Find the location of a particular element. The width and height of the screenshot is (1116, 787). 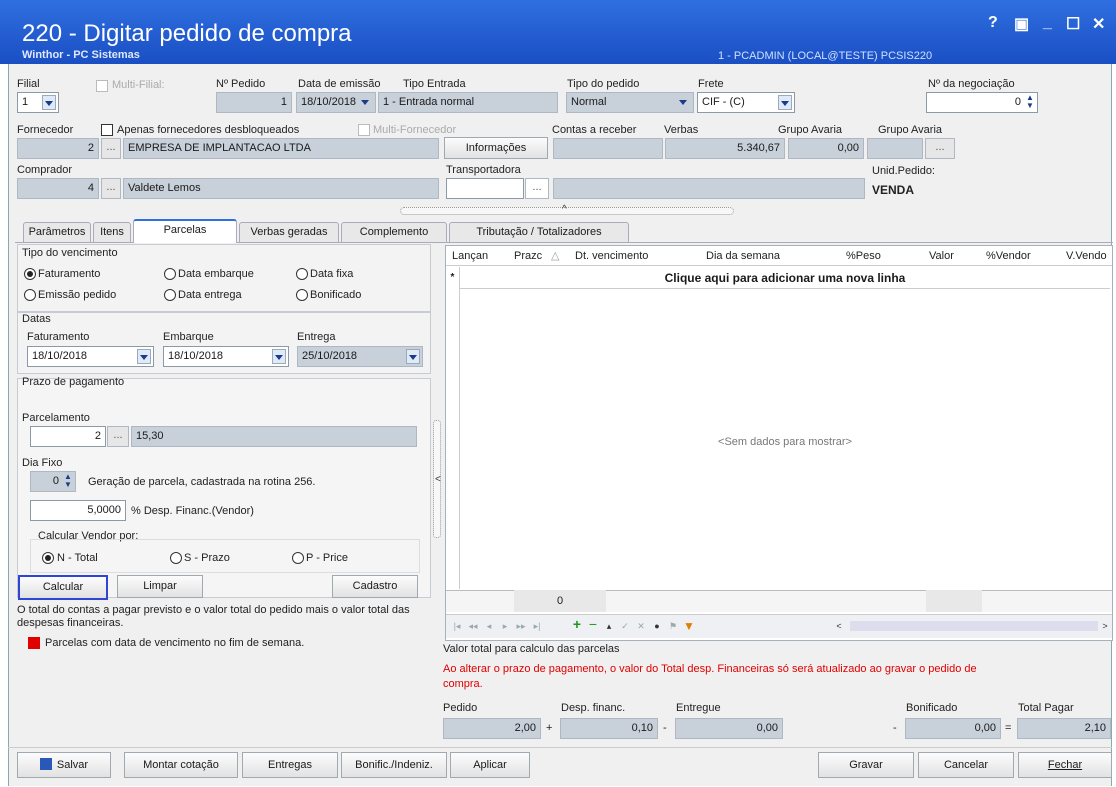

radio-n-total is located at coordinates (48, 558).